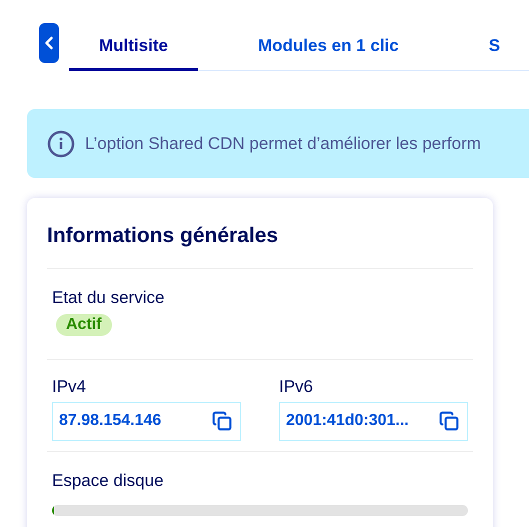  Describe the element at coordinates (493, 51) in the screenshot. I see `tab: S` at that location.